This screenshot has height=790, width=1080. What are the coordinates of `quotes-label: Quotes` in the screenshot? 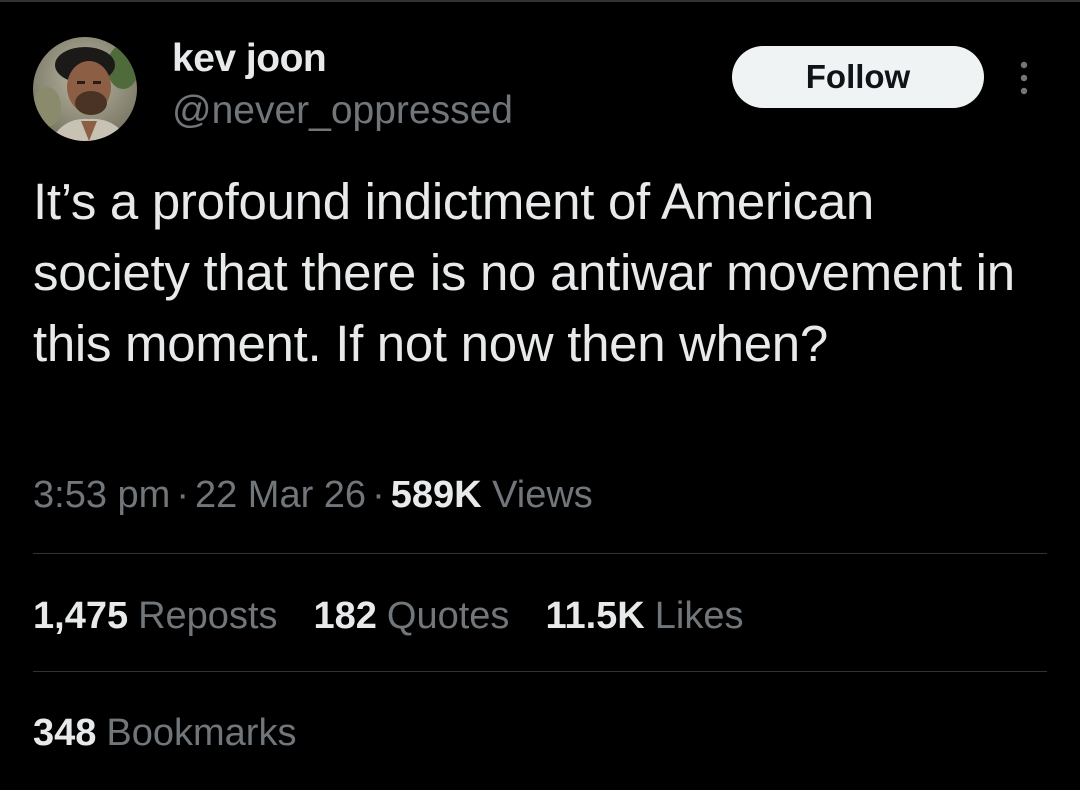 It's located at (448, 616).